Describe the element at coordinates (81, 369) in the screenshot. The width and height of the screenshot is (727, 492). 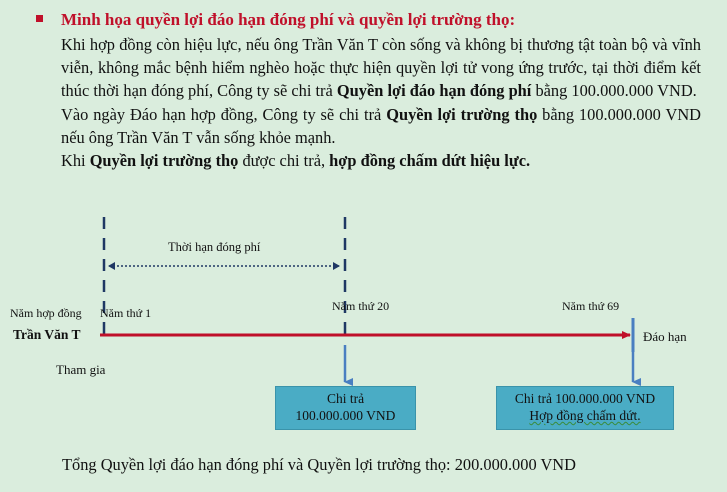
I see `join-label: Tham gia` at that location.